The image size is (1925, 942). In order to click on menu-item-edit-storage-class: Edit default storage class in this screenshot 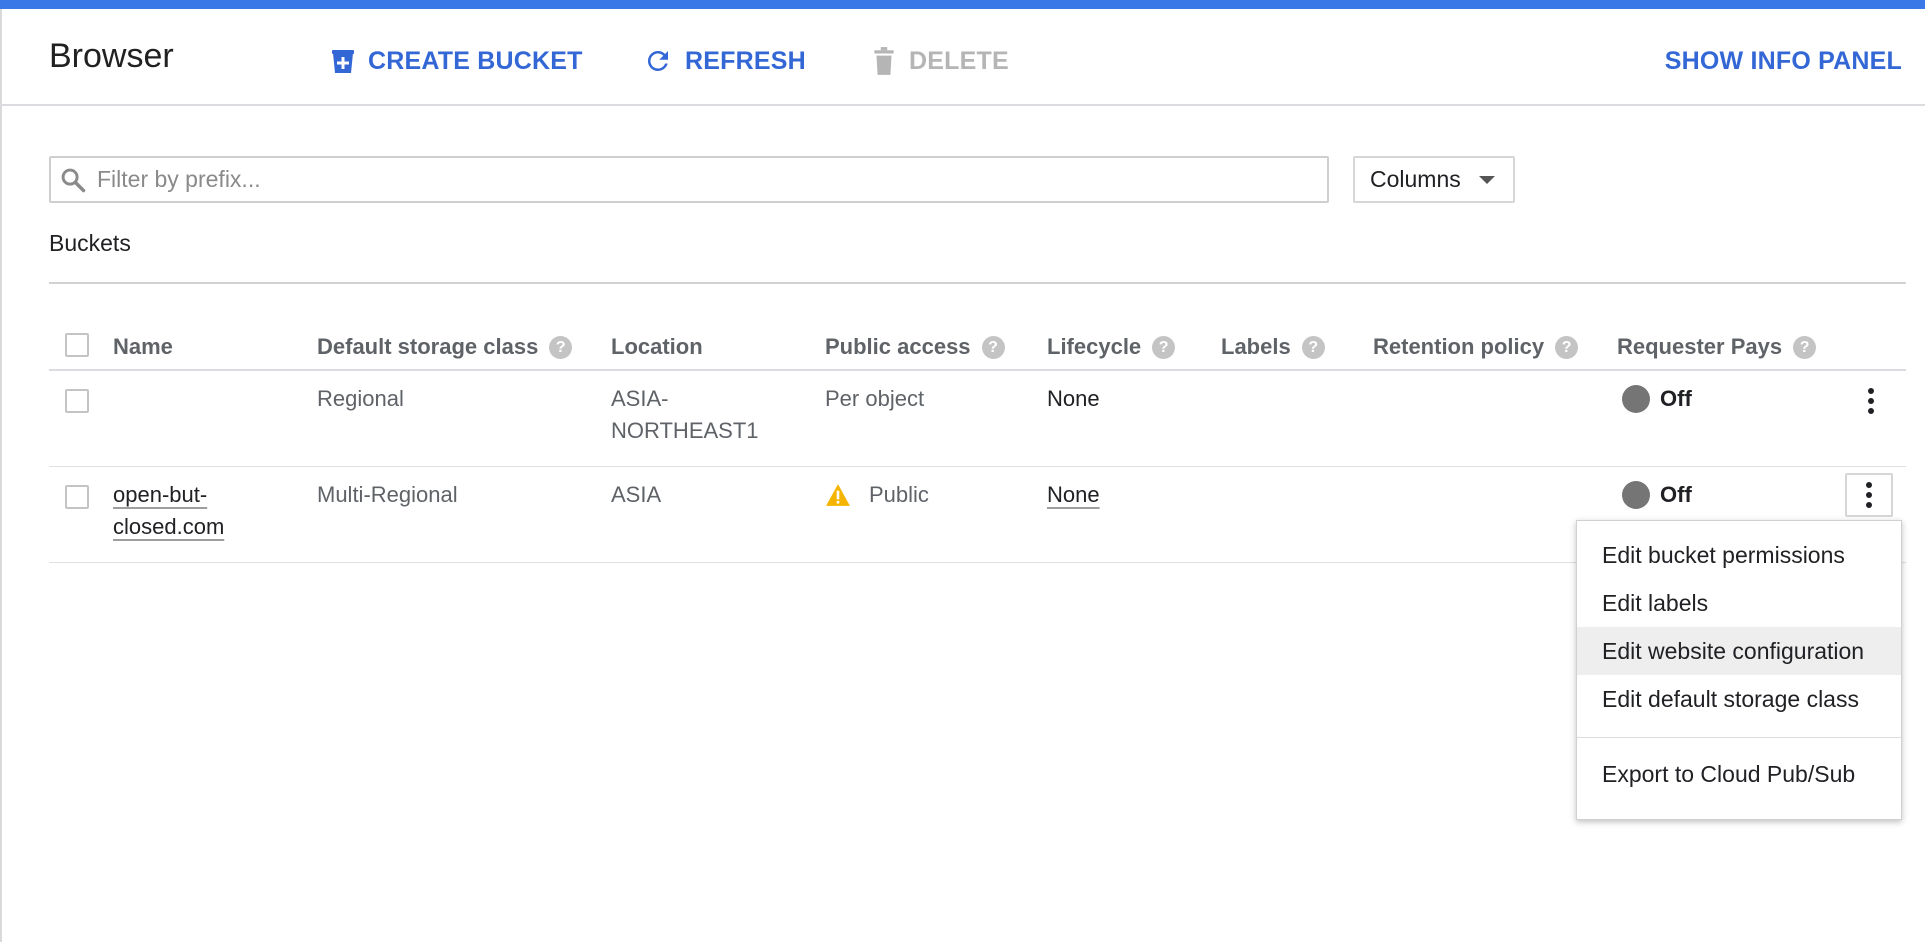, I will do `click(1739, 699)`.